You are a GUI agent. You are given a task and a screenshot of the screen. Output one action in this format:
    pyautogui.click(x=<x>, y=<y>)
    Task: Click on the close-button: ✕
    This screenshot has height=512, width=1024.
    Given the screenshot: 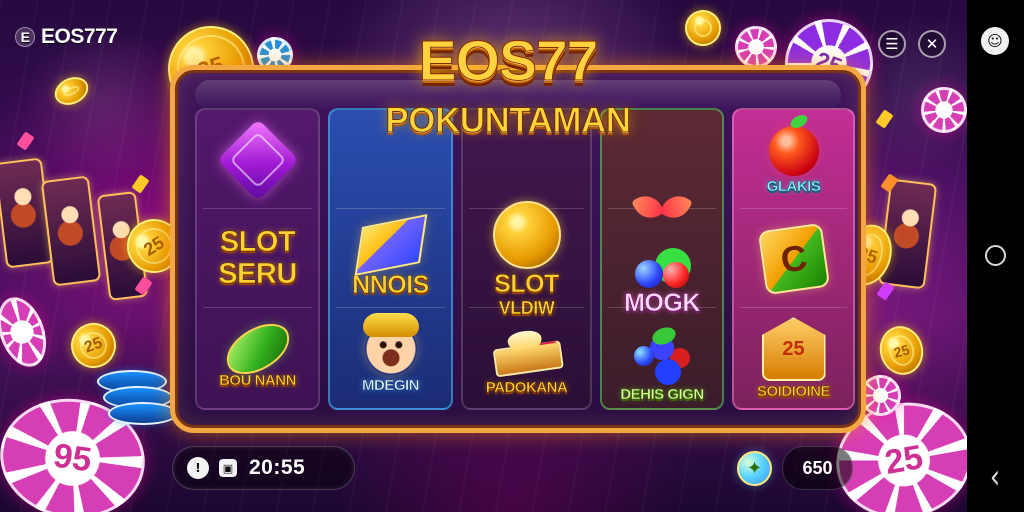 What is the action you would take?
    pyautogui.click(x=932, y=44)
    